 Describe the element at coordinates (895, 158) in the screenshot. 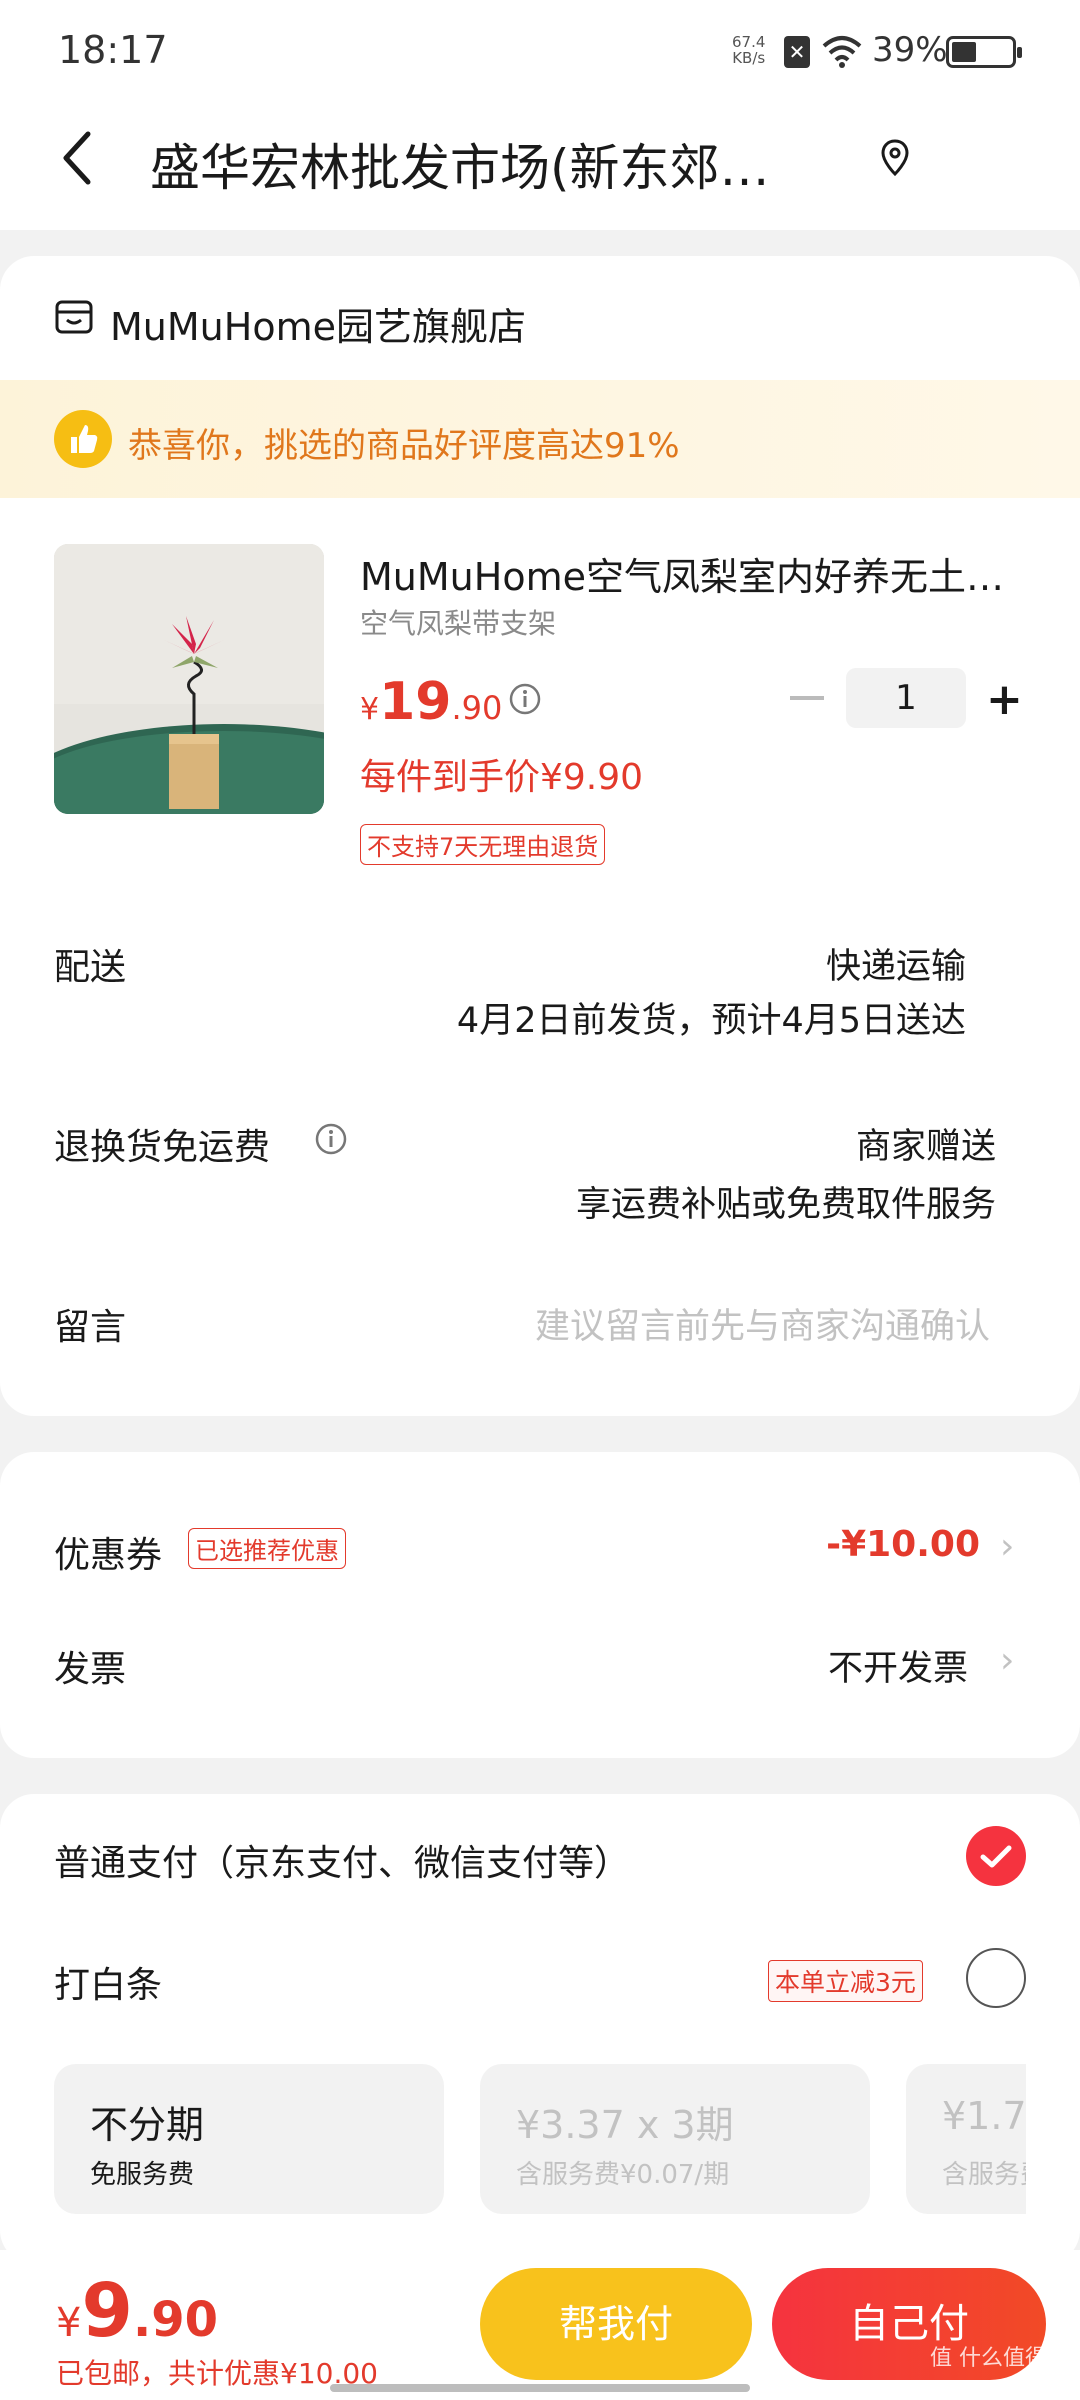

I see `location-pin-icon` at that location.